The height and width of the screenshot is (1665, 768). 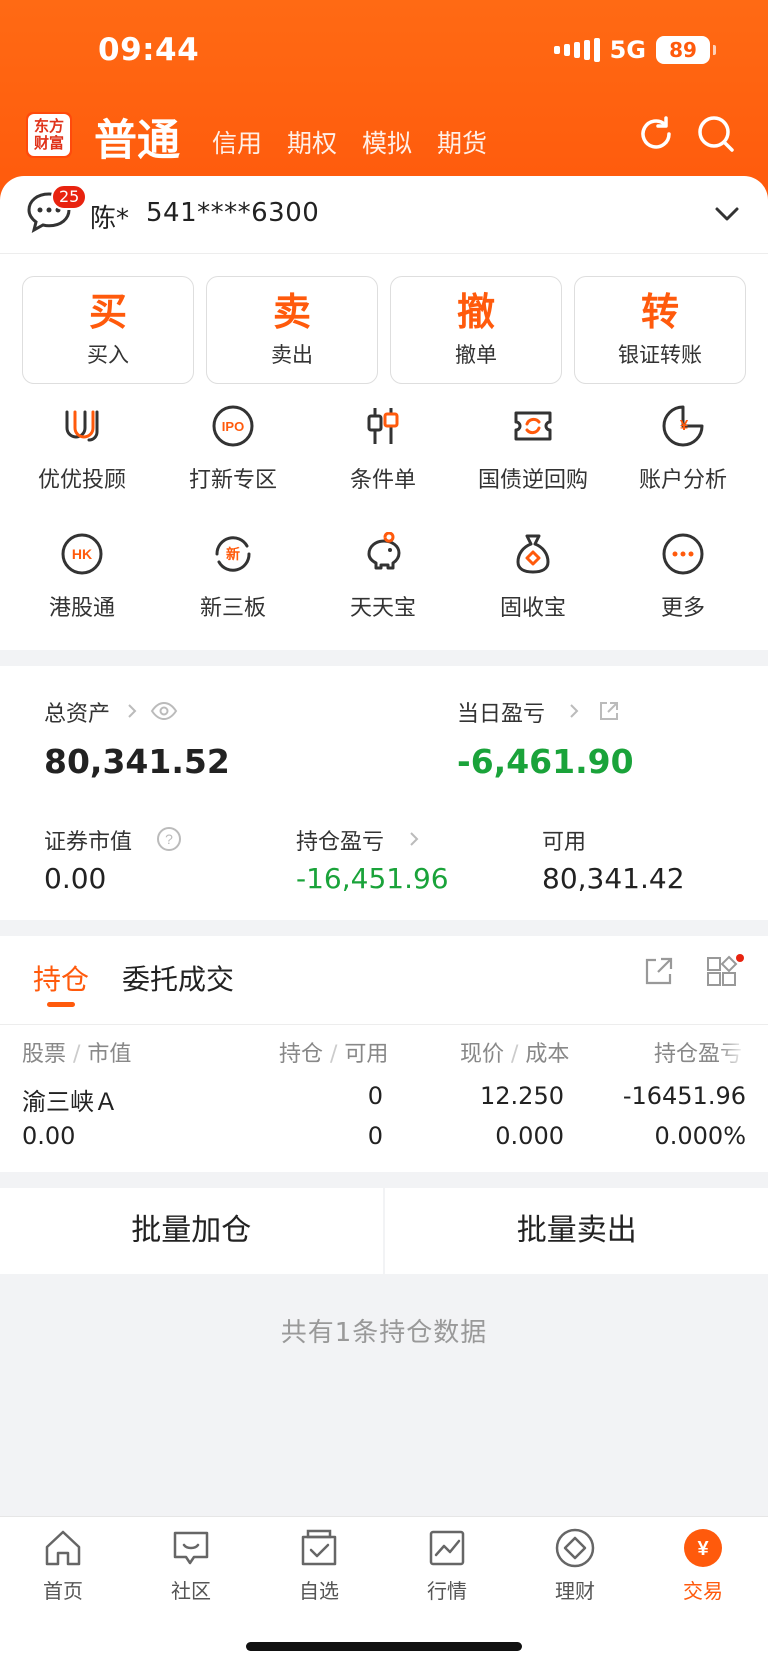 What do you see at coordinates (233, 449) in the screenshot?
I see `grid-item-ipo: IPO 打新专区` at bounding box center [233, 449].